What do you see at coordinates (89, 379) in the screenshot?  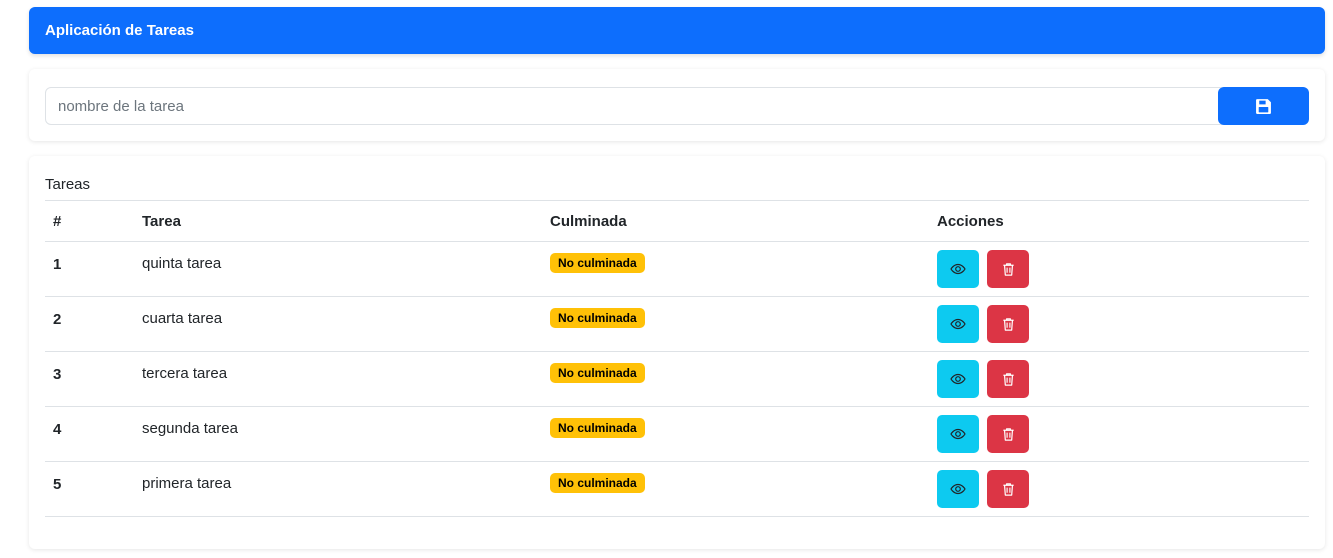 I see `task-number: 3` at bounding box center [89, 379].